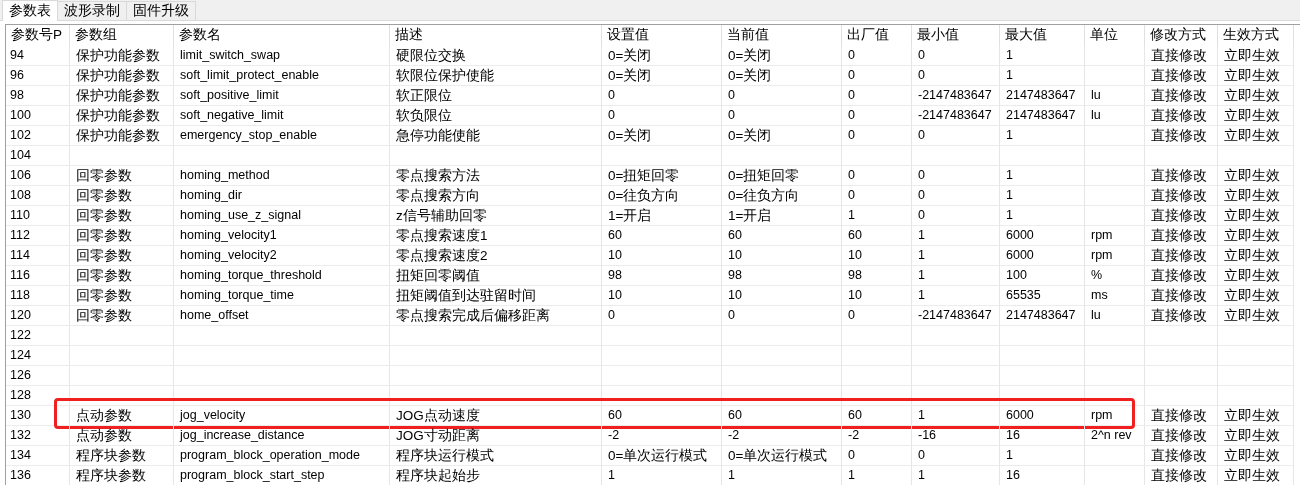  Describe the element at coordinates (282, 176) in the screenshot. I see `table-cell: homing_method` at that location.